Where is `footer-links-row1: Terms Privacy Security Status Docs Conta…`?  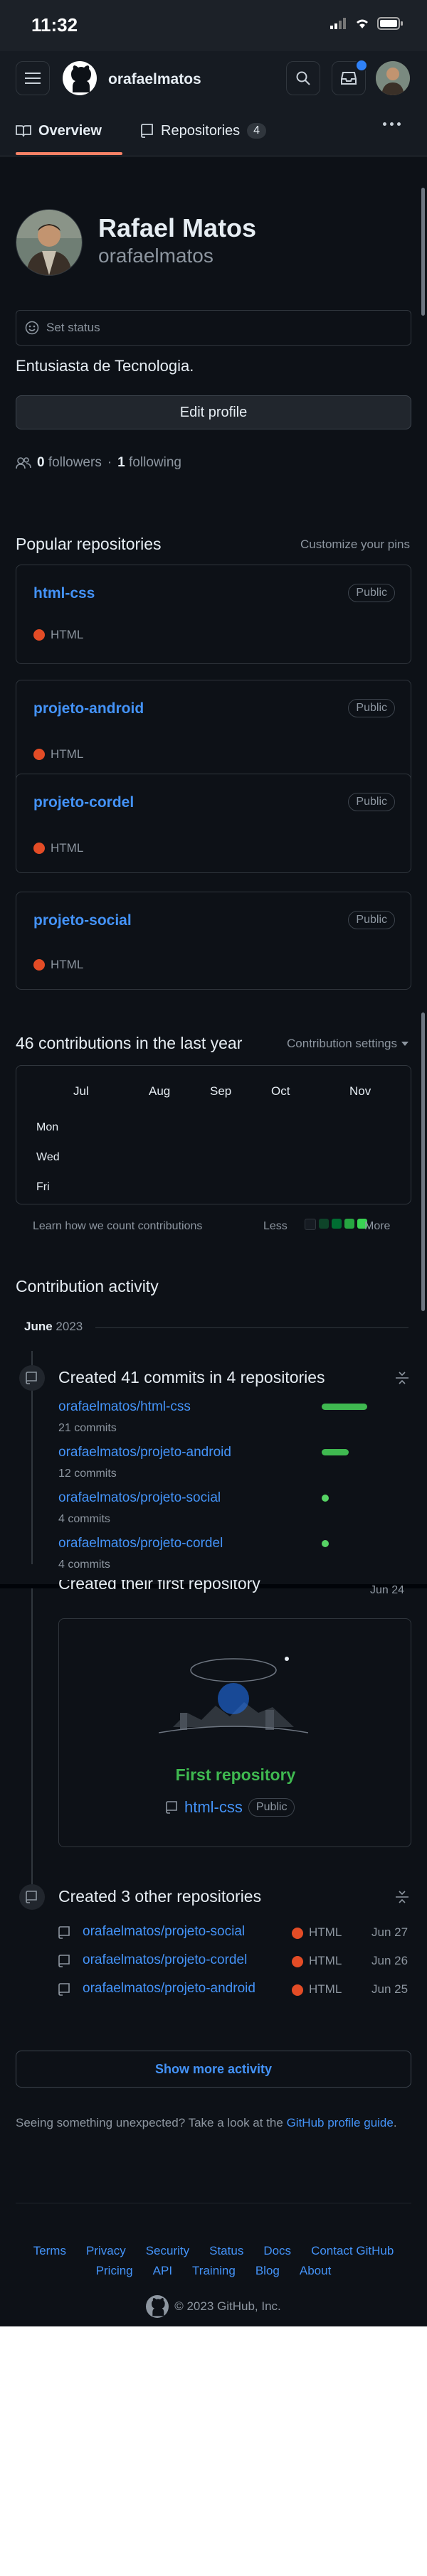 footer-links-row1: Terms Privacy Security Status Docs Conta… is located at coordinates (213, 2251).